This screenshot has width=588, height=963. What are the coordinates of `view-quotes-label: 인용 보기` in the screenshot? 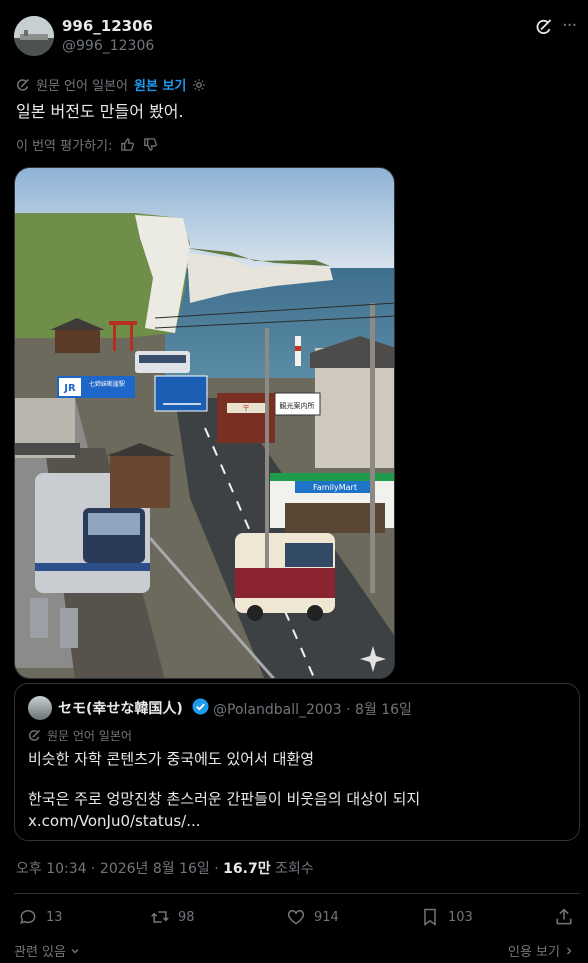 It's located at (534, 952).